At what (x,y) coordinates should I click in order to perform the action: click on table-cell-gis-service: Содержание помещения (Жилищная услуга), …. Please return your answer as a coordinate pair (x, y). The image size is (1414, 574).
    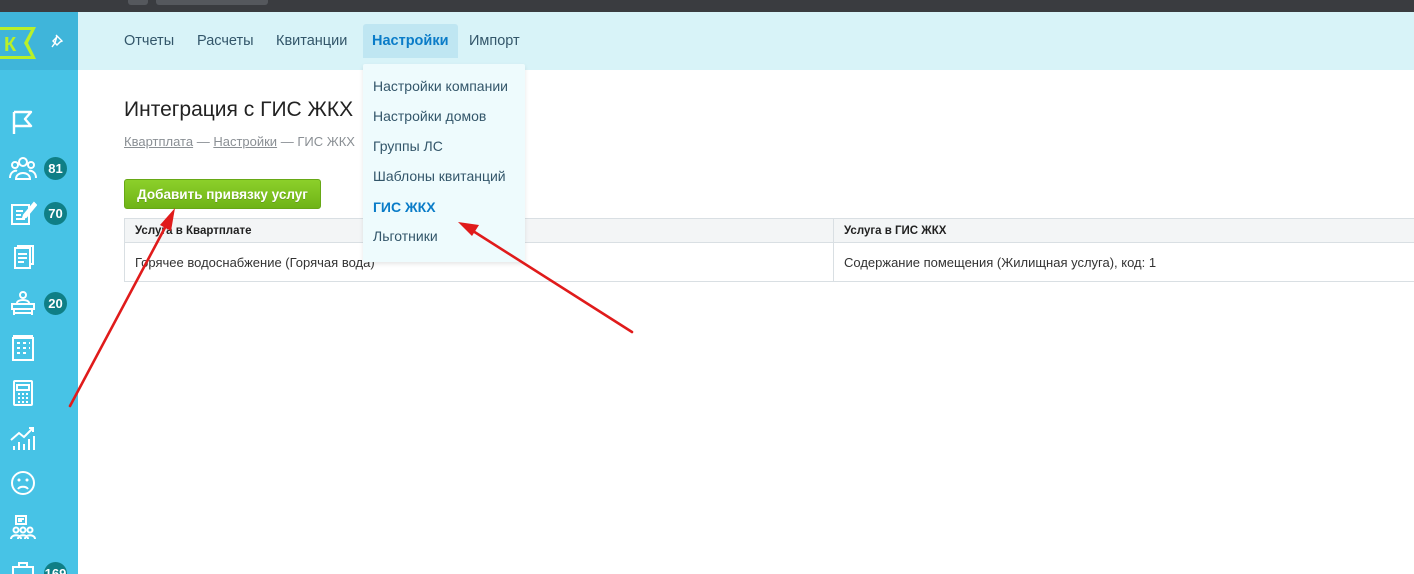
    Looking at the image, I should click on (1124, 262).